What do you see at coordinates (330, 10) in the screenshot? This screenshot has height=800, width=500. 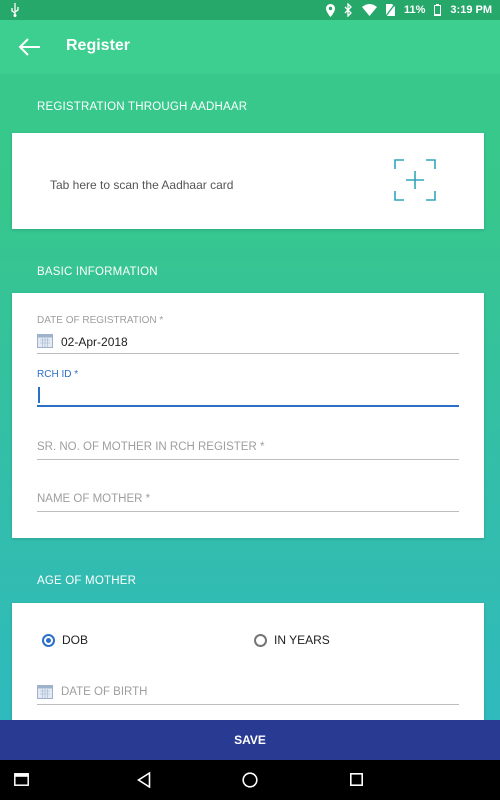 I see `location-icon` at bounding box center [330, 10].